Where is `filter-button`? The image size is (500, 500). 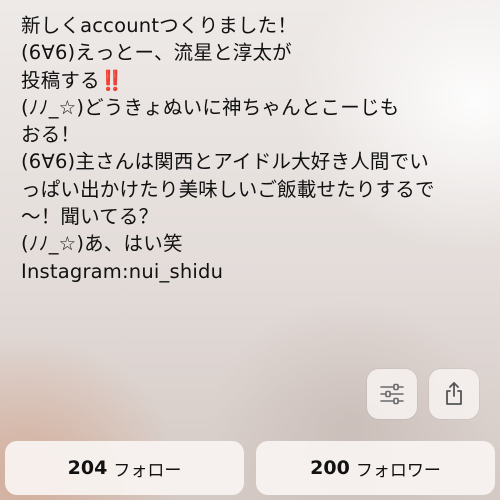
filter-button is located at coordinates (392, 394).